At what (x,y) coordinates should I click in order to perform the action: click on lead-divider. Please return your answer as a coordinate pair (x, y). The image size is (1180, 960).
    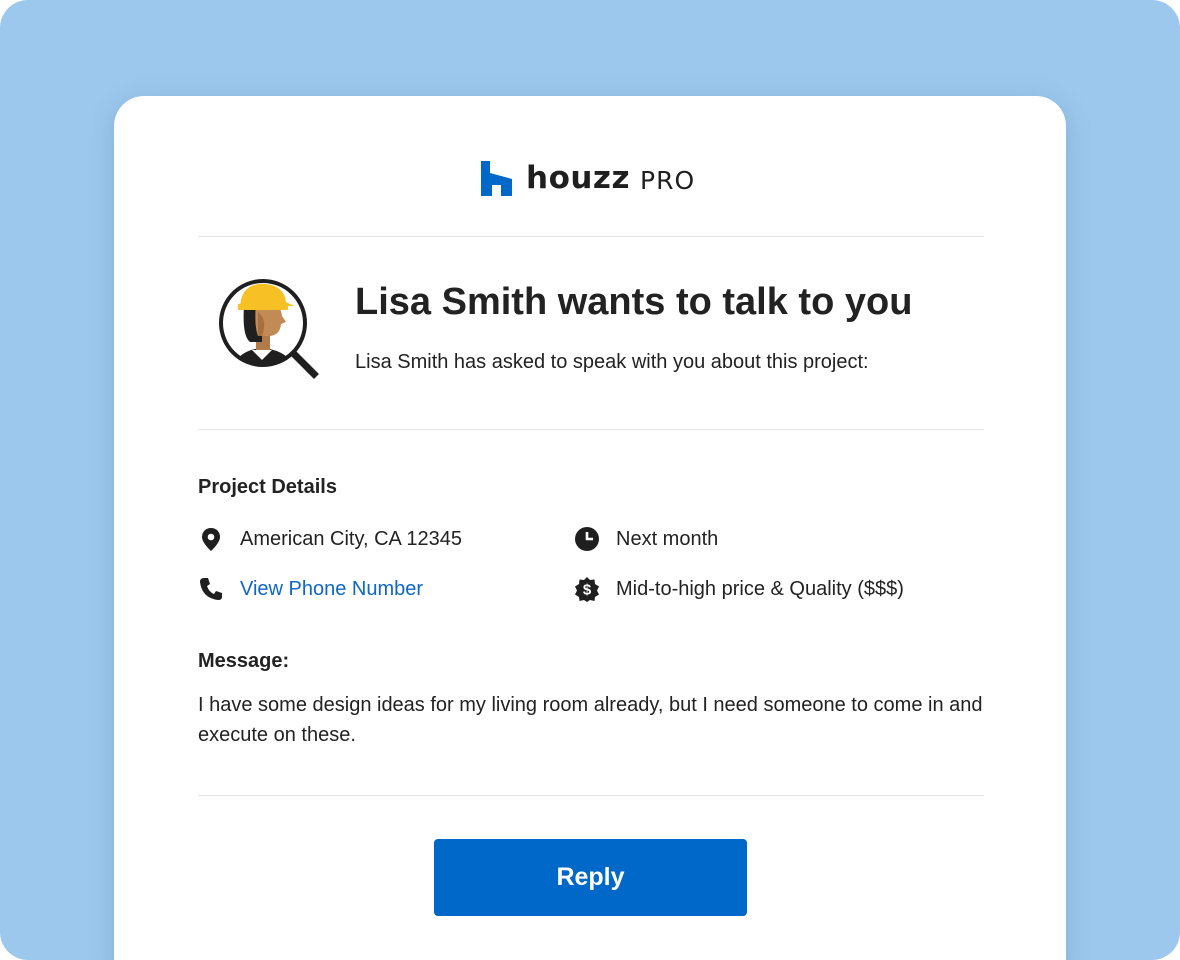
    Looking at the image, I should click on (591, 429).